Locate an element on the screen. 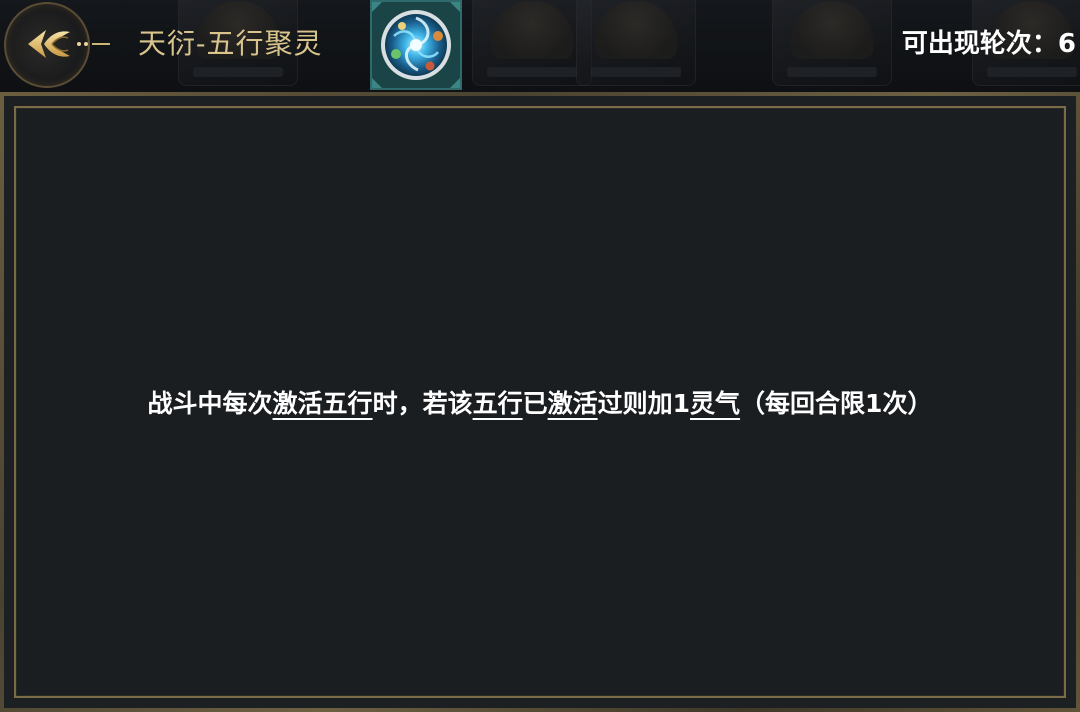 The image size is (1080, 712). skill-description: 战斗中每次激活五行时，若该五行已激活过则加1灵气（每回合限1次） is located at coordinates (540, 404).